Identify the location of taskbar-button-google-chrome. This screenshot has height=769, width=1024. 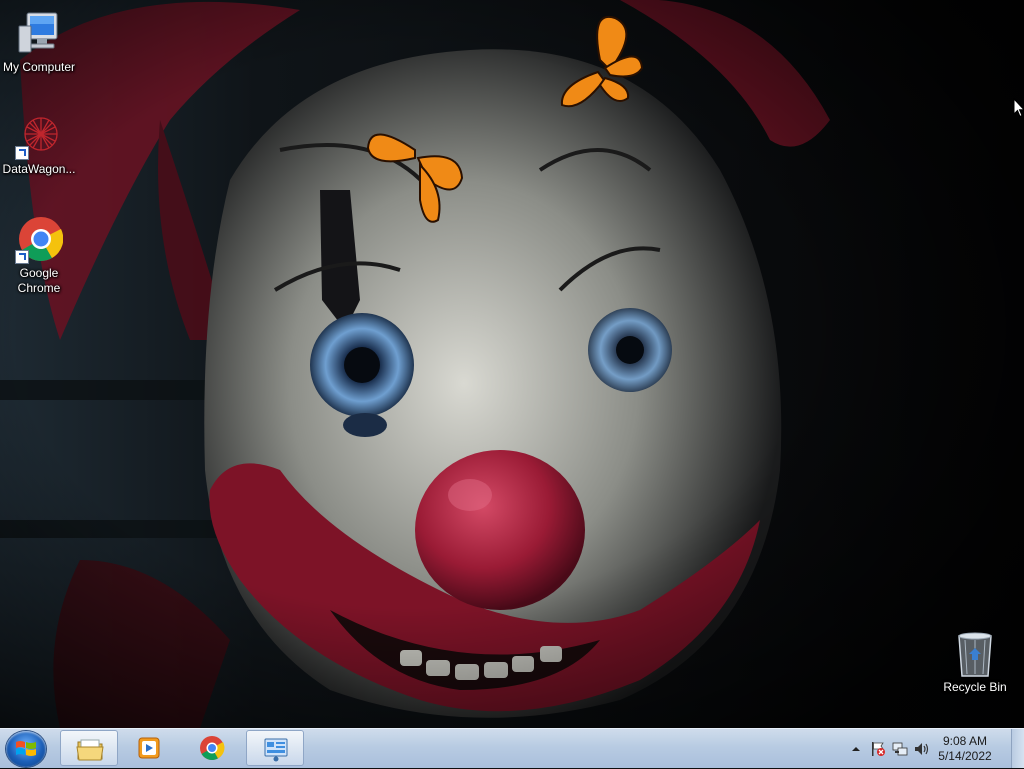
(212, 748).